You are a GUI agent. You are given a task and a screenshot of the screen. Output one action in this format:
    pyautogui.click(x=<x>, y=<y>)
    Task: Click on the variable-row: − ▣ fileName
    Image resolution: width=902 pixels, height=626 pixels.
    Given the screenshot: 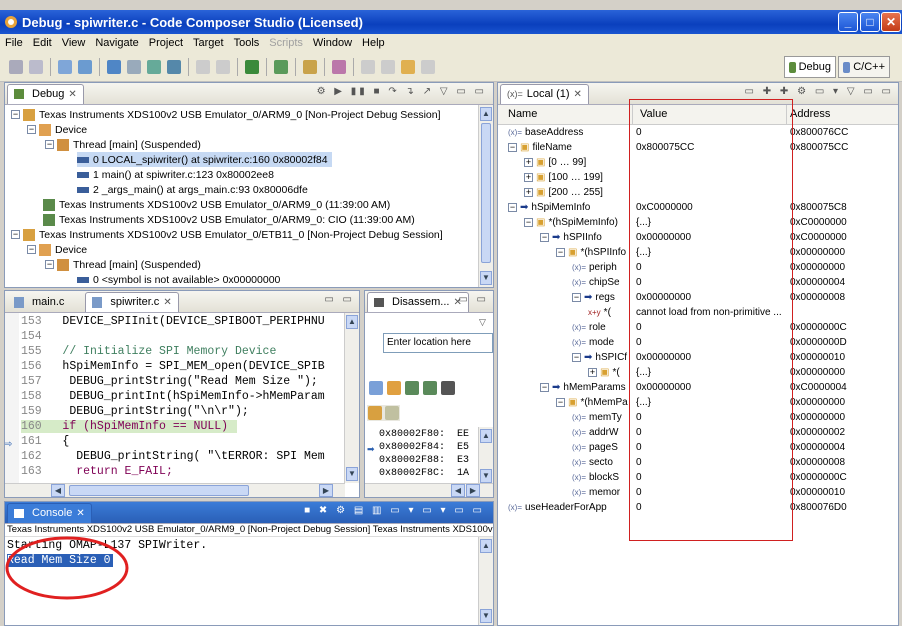 What is the action you would take?
    pyautogui.click(x=540, y=147)
    